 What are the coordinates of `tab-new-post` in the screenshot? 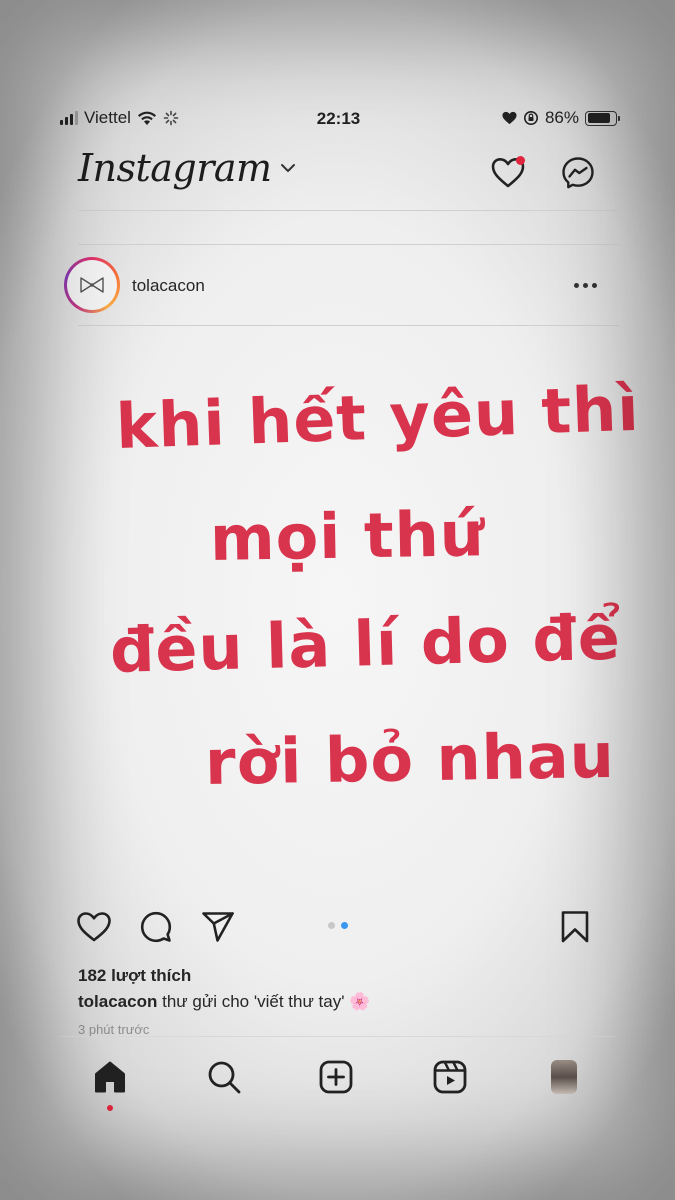 It's located at (336, 1077).